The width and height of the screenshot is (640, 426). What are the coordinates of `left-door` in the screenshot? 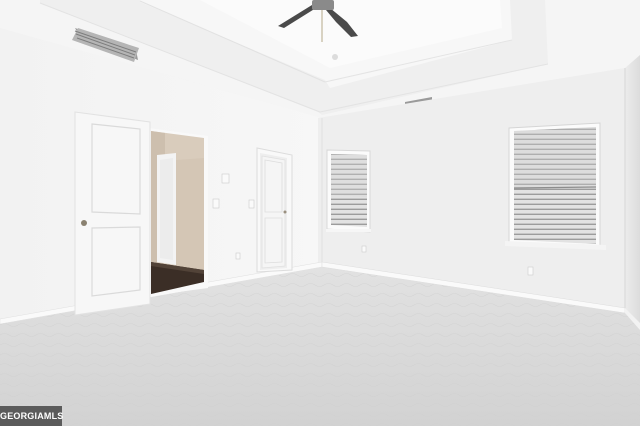 It's located at (112, 213).